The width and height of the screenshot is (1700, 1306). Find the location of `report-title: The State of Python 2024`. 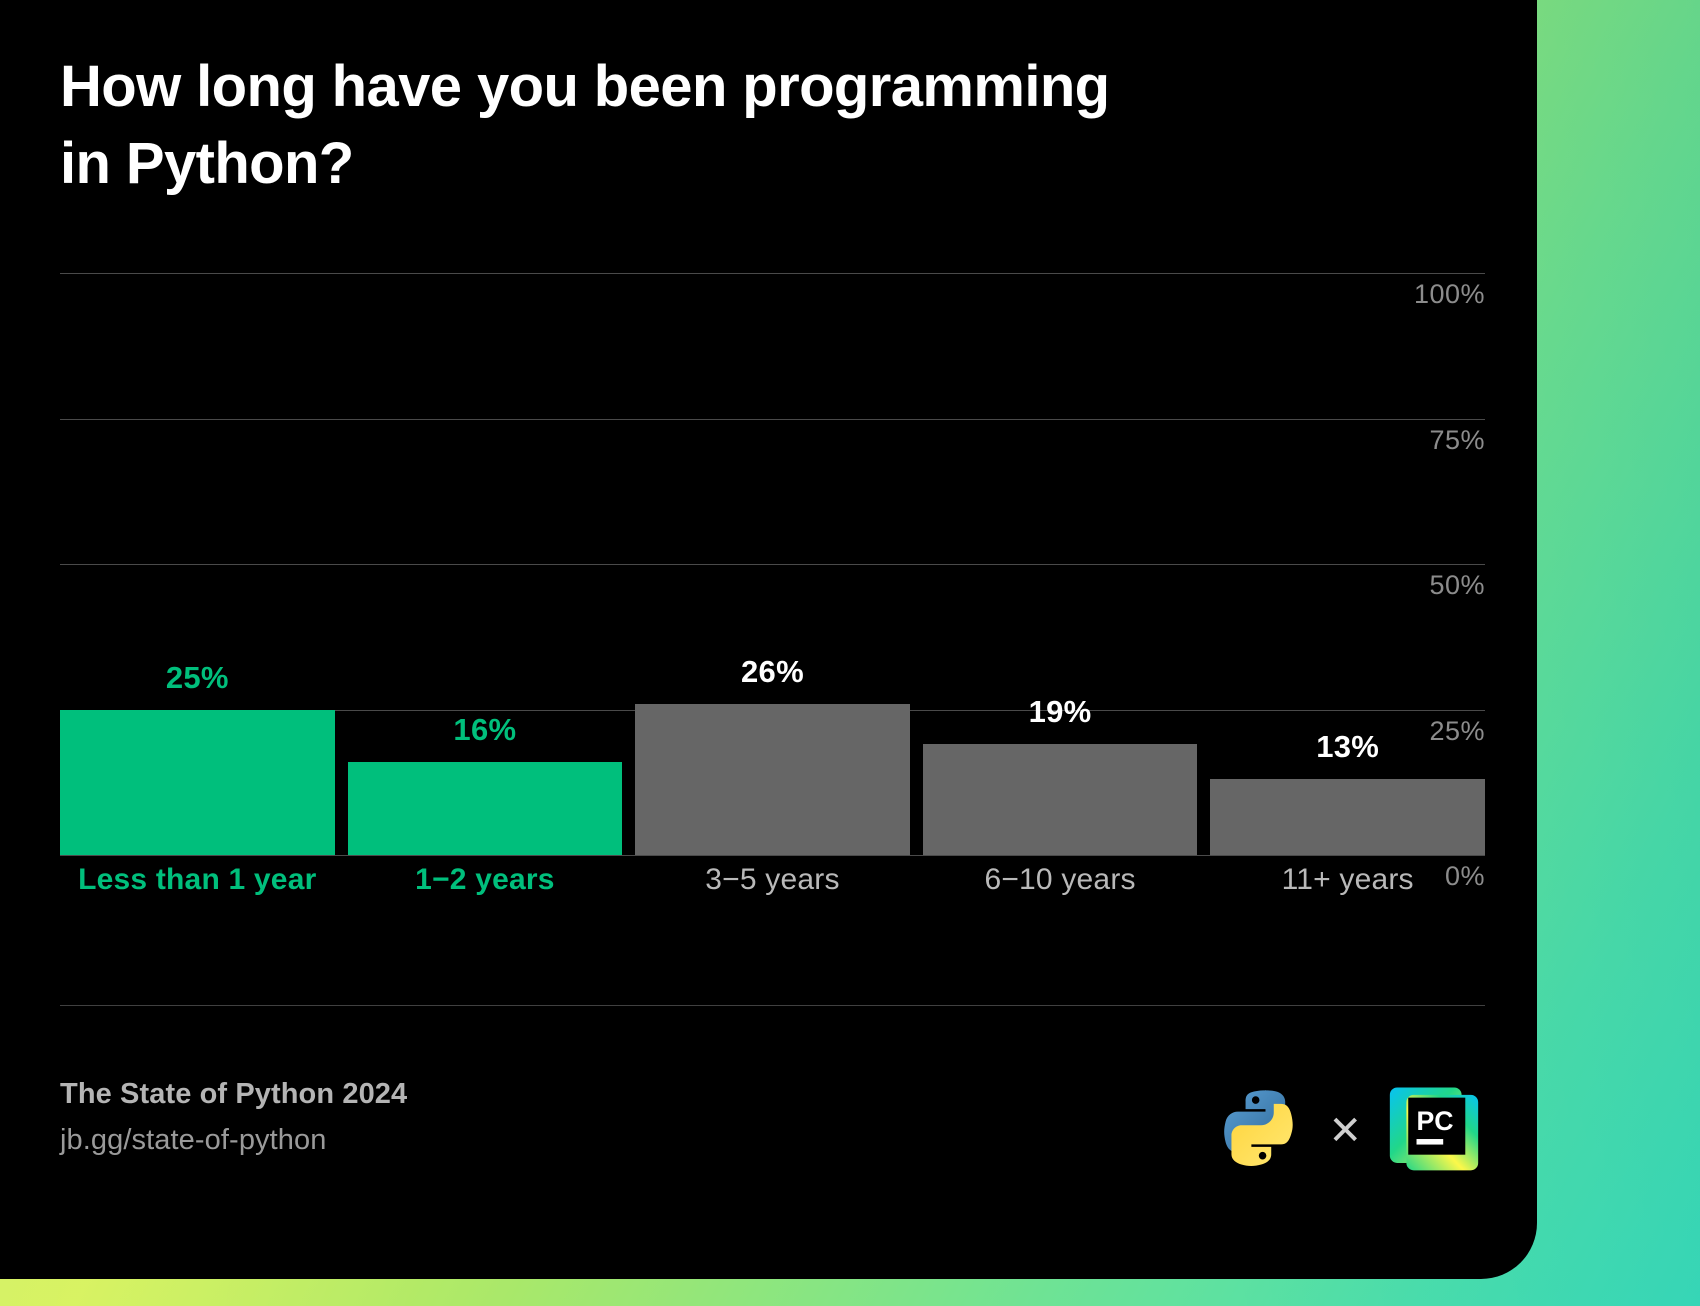

report-title: The State of Python 2024 is located at coordinates (234, 1094).